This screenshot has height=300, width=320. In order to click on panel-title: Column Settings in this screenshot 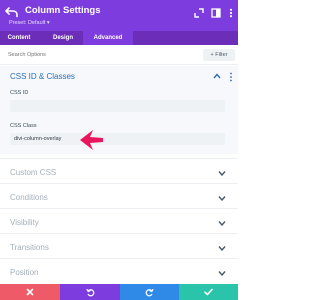, I will do `click(63, 10)`.